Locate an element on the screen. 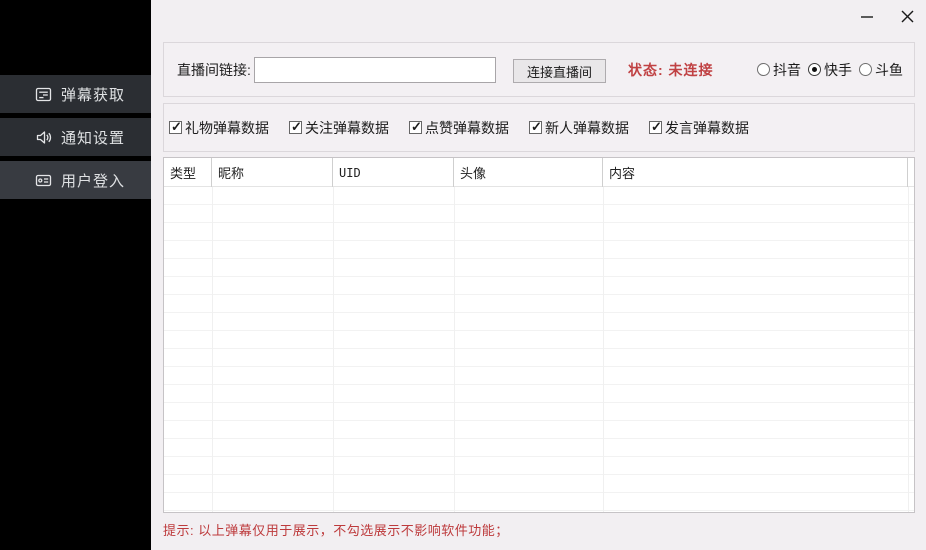 The width and height of the screenshot is (926, 550). column-header-type: 类型 is located at coordinates (188, 172).